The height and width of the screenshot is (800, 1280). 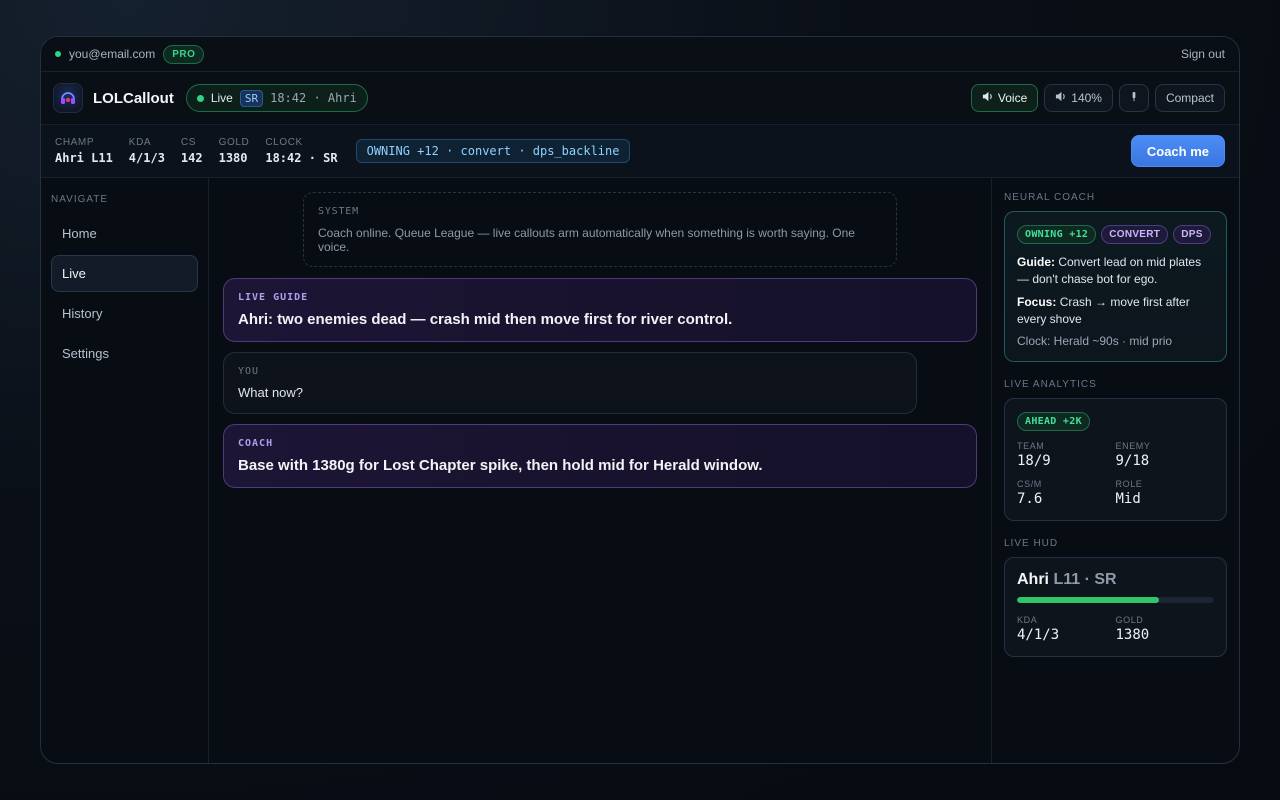 What do you see at coordinates (1085, 579) in the screenshot?
I see `hud-level: L11 · SR` at bounding box center [1085, 579].